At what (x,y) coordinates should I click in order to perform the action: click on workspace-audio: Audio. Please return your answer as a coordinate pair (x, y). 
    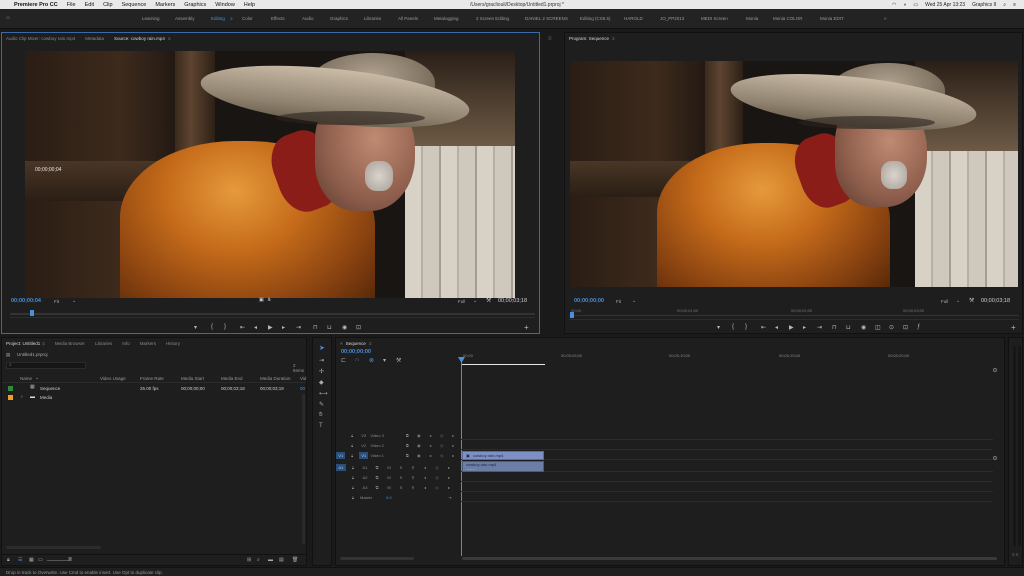
    Looking at the image, I should click on (308, 18).